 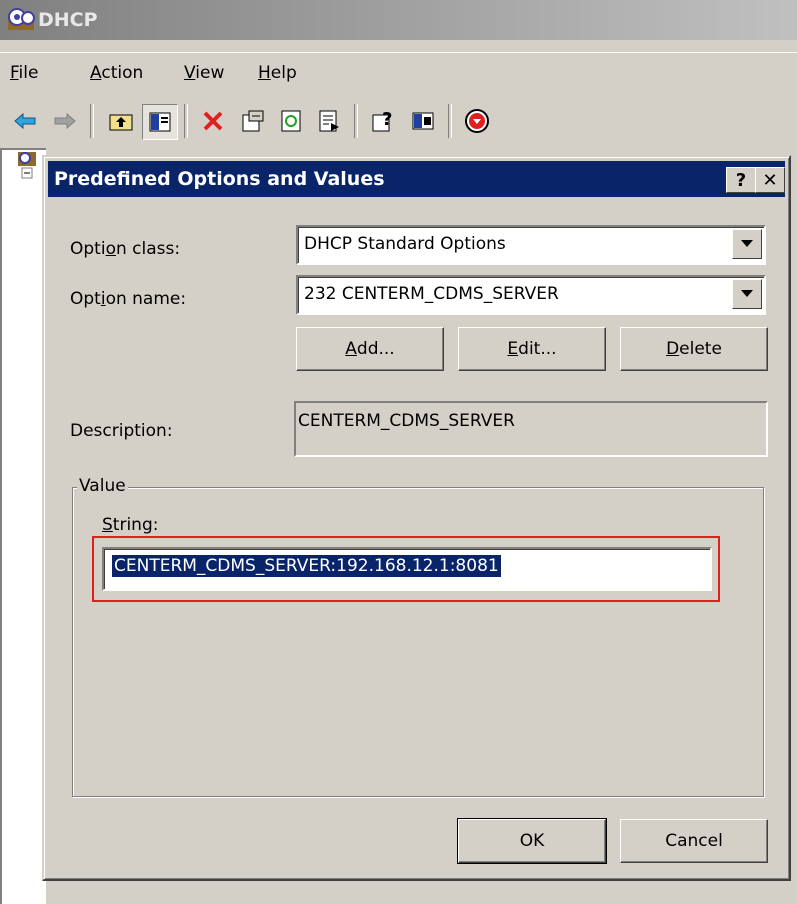 What do you see at coordinates (23, 526) in the screenshot?
I see `console-tree-pane` at bounding box center [23, 526].